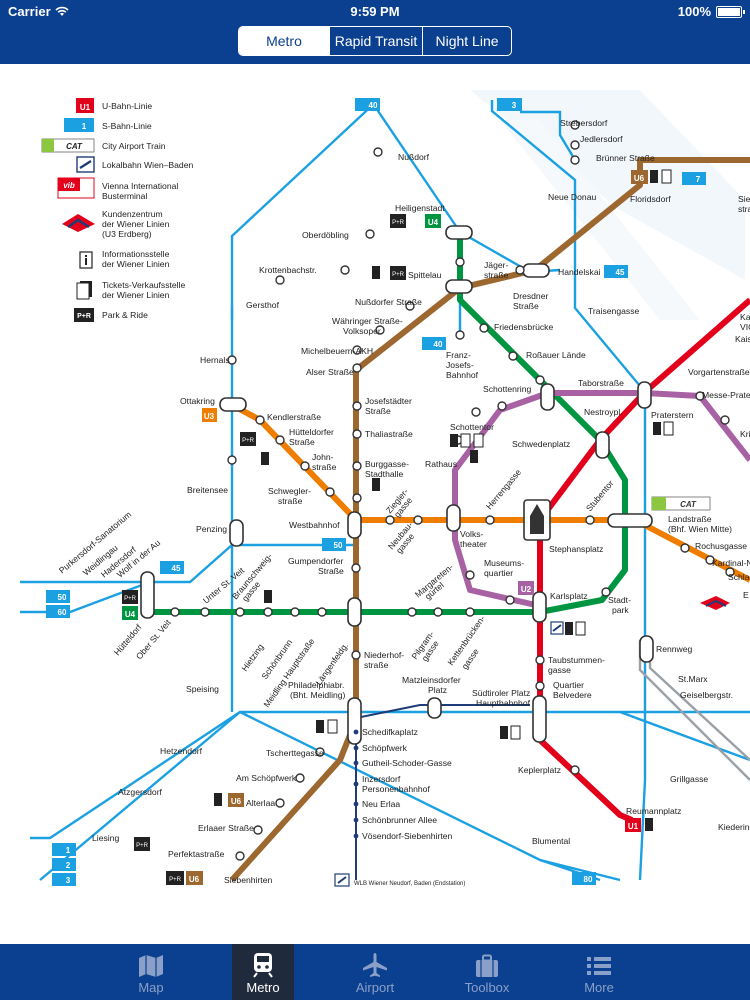 The image size is (750, 1000). I want to click on station-tscherttegasse: Tscherttegasse, so click(295, 753).